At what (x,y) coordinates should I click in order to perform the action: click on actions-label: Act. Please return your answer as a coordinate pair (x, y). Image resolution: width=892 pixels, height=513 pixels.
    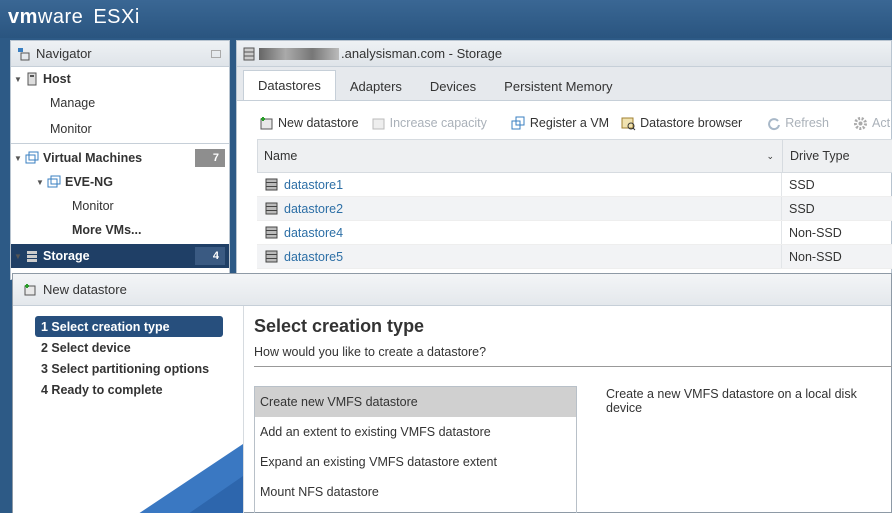
    Looking at the image, I should click on (881, 123).